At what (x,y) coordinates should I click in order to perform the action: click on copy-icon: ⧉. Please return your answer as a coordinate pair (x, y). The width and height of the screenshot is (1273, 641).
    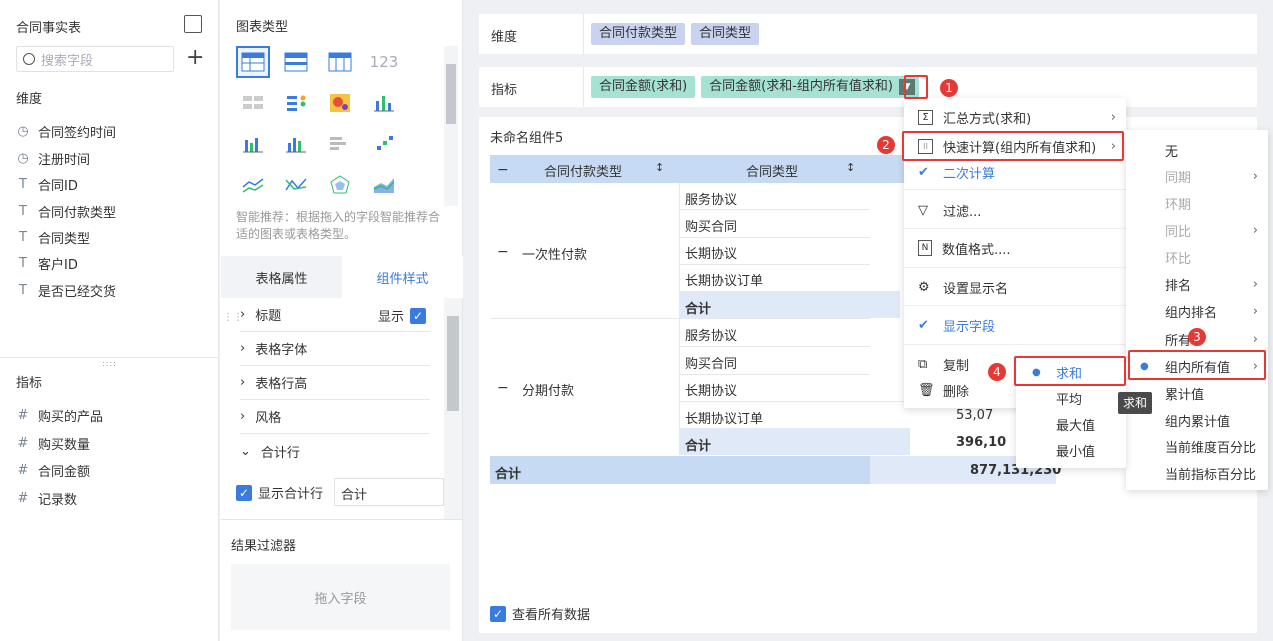
    Looking at the image, I should click on (923, 364).